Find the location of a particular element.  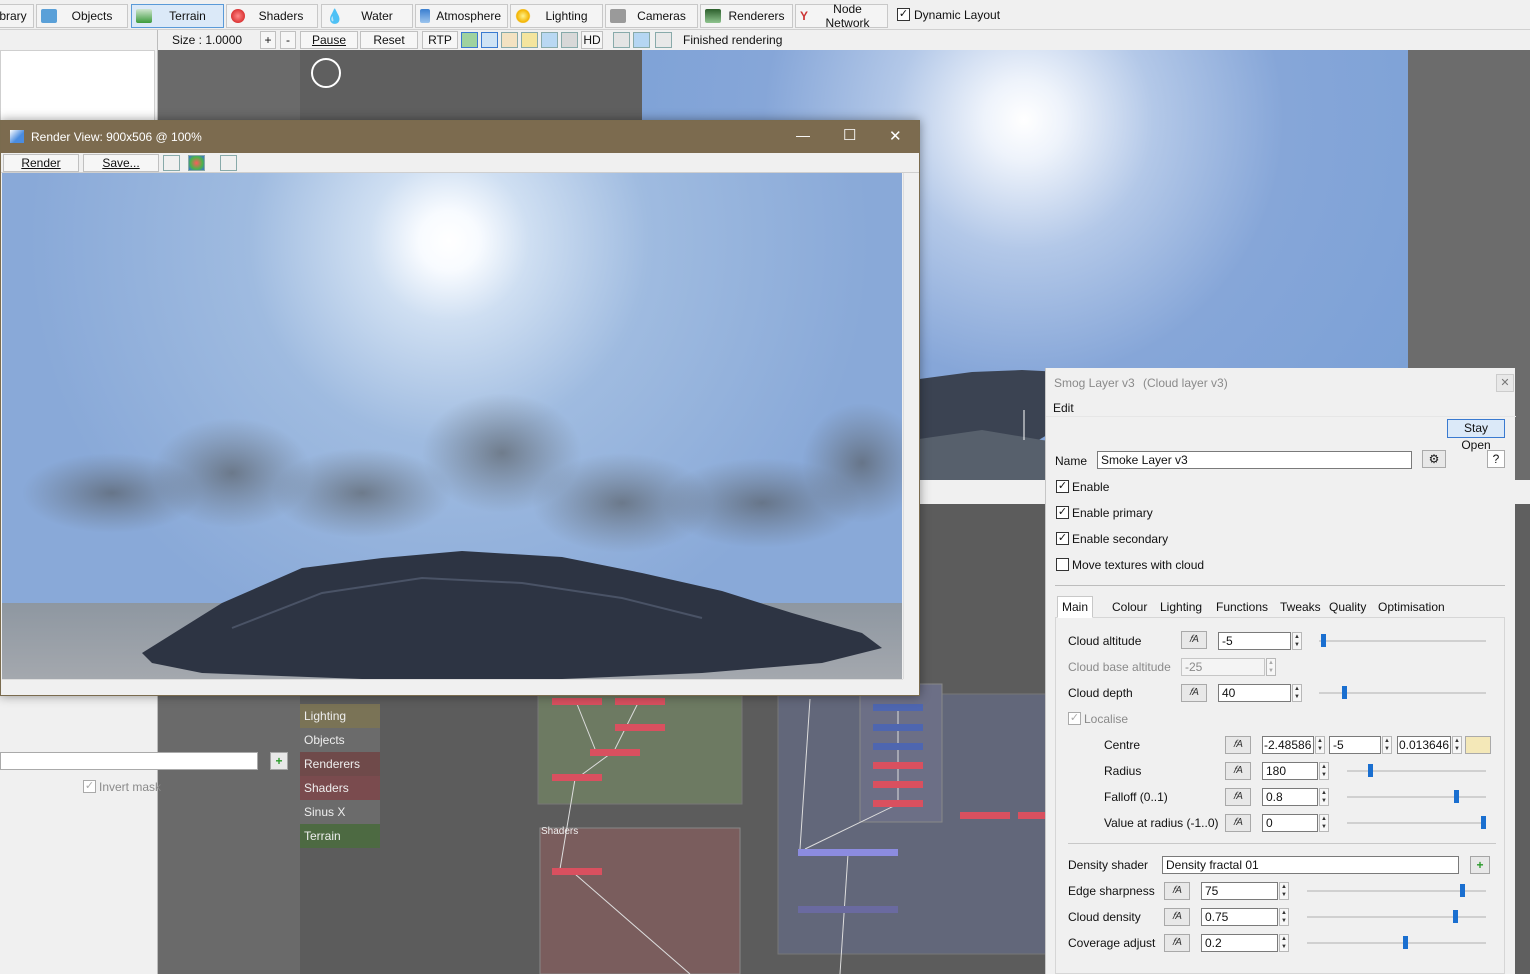

cloud-density-slider-thumb is located at coordinates (1456, 916).